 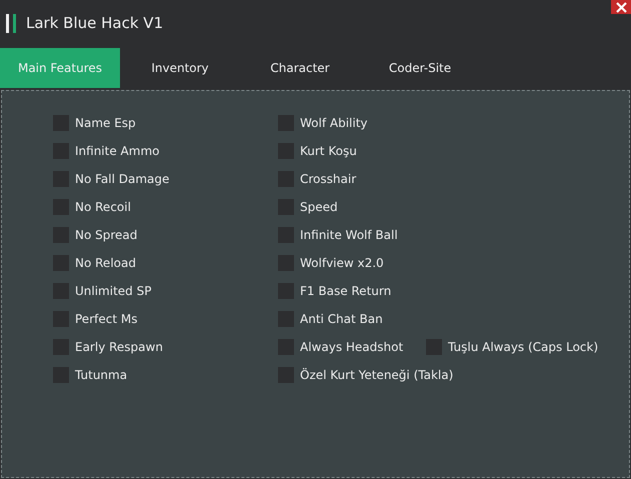 I want to click on checkbox-label: No Recoil, so click(x=103, y=207).